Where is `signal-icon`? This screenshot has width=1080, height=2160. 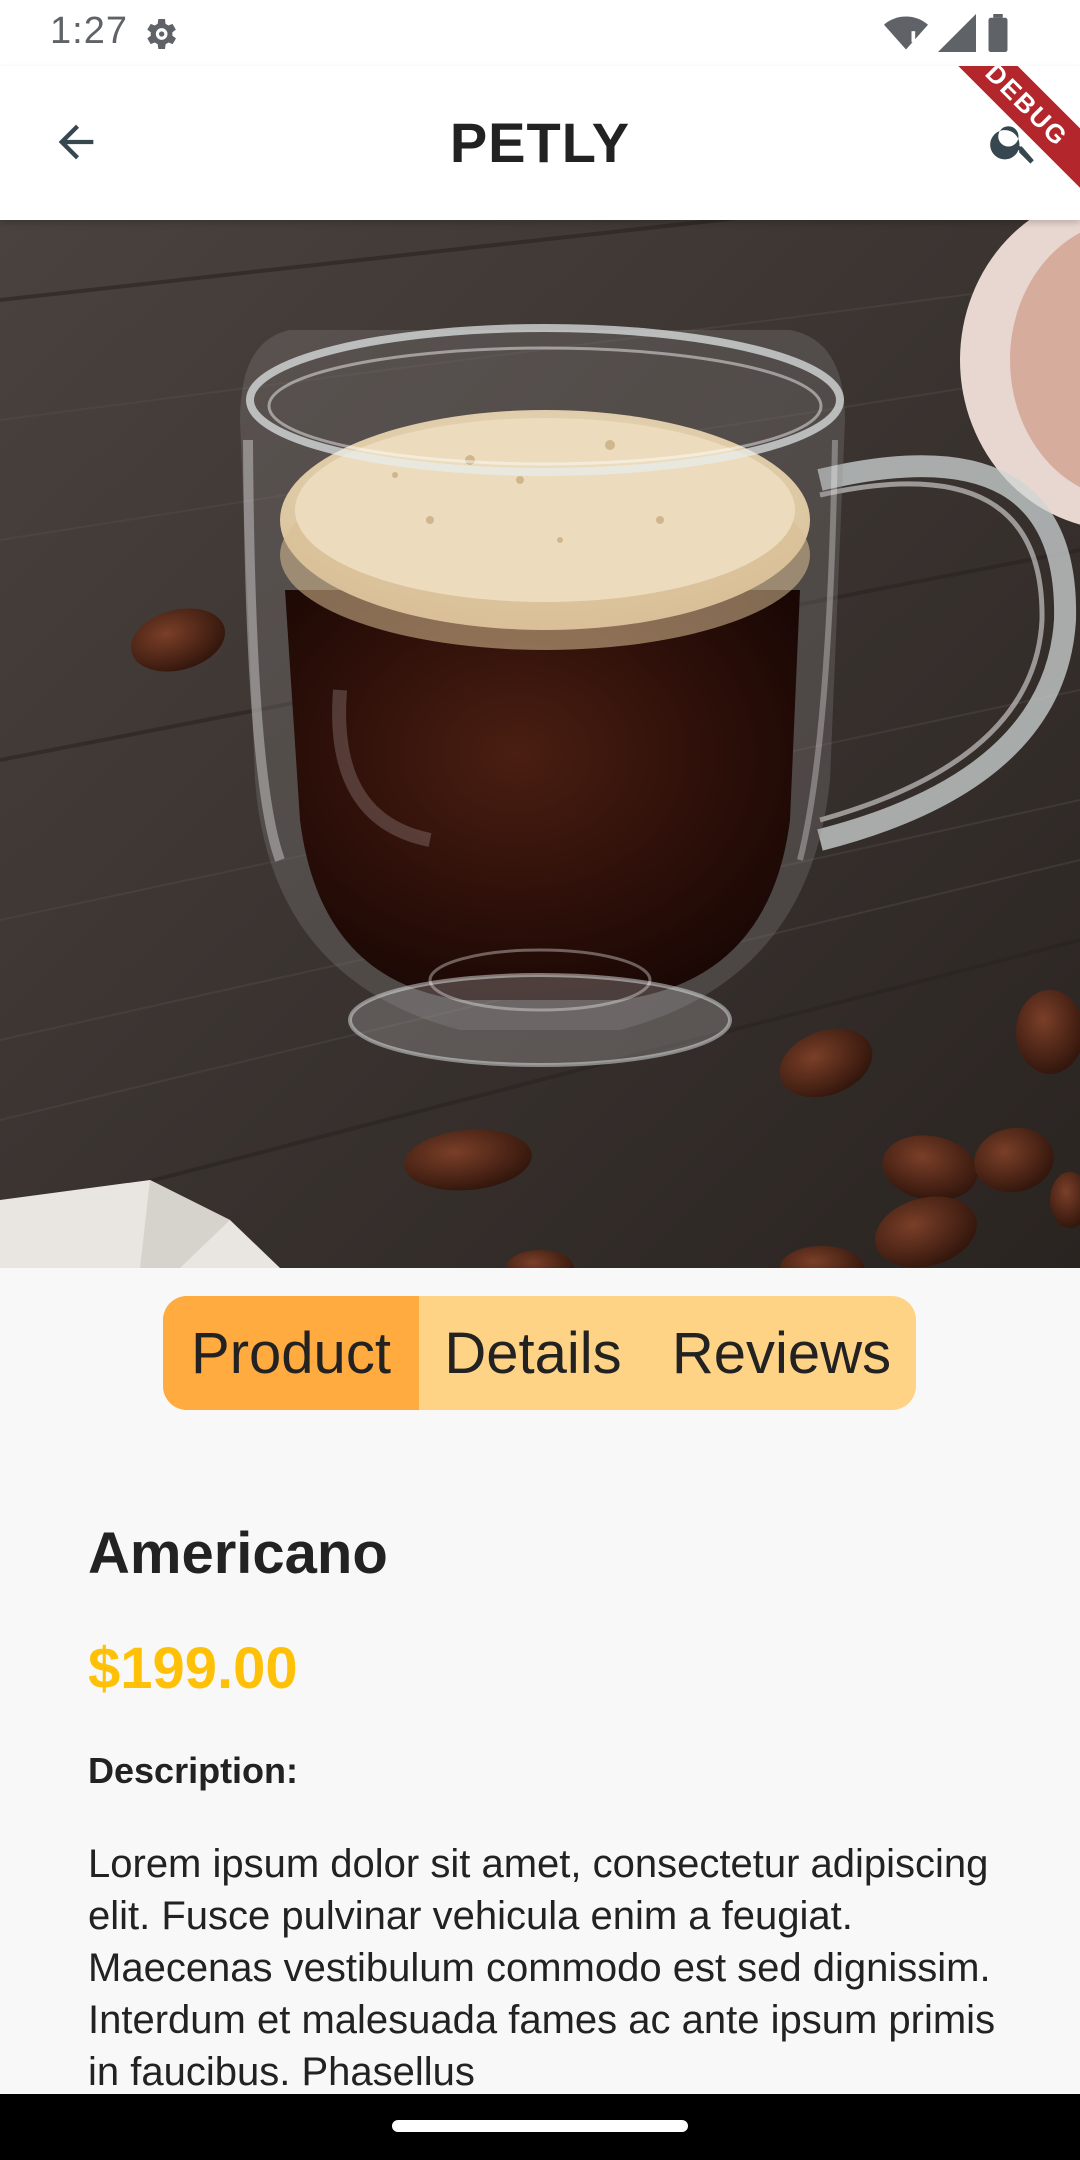 signal-icon is located at coordinates (957, 35).